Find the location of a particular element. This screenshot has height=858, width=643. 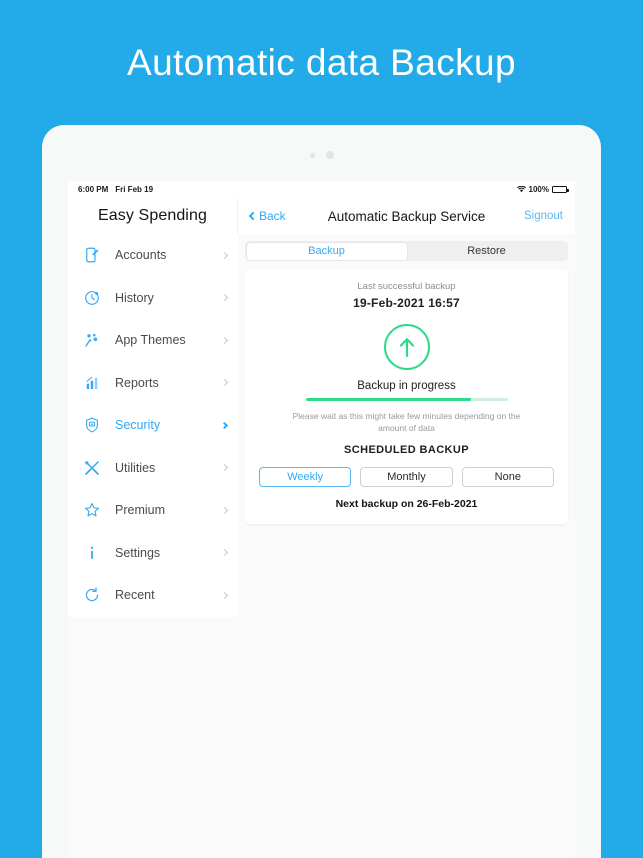

last-backup-label: Last successful backup is located at coordinates (406, 286).